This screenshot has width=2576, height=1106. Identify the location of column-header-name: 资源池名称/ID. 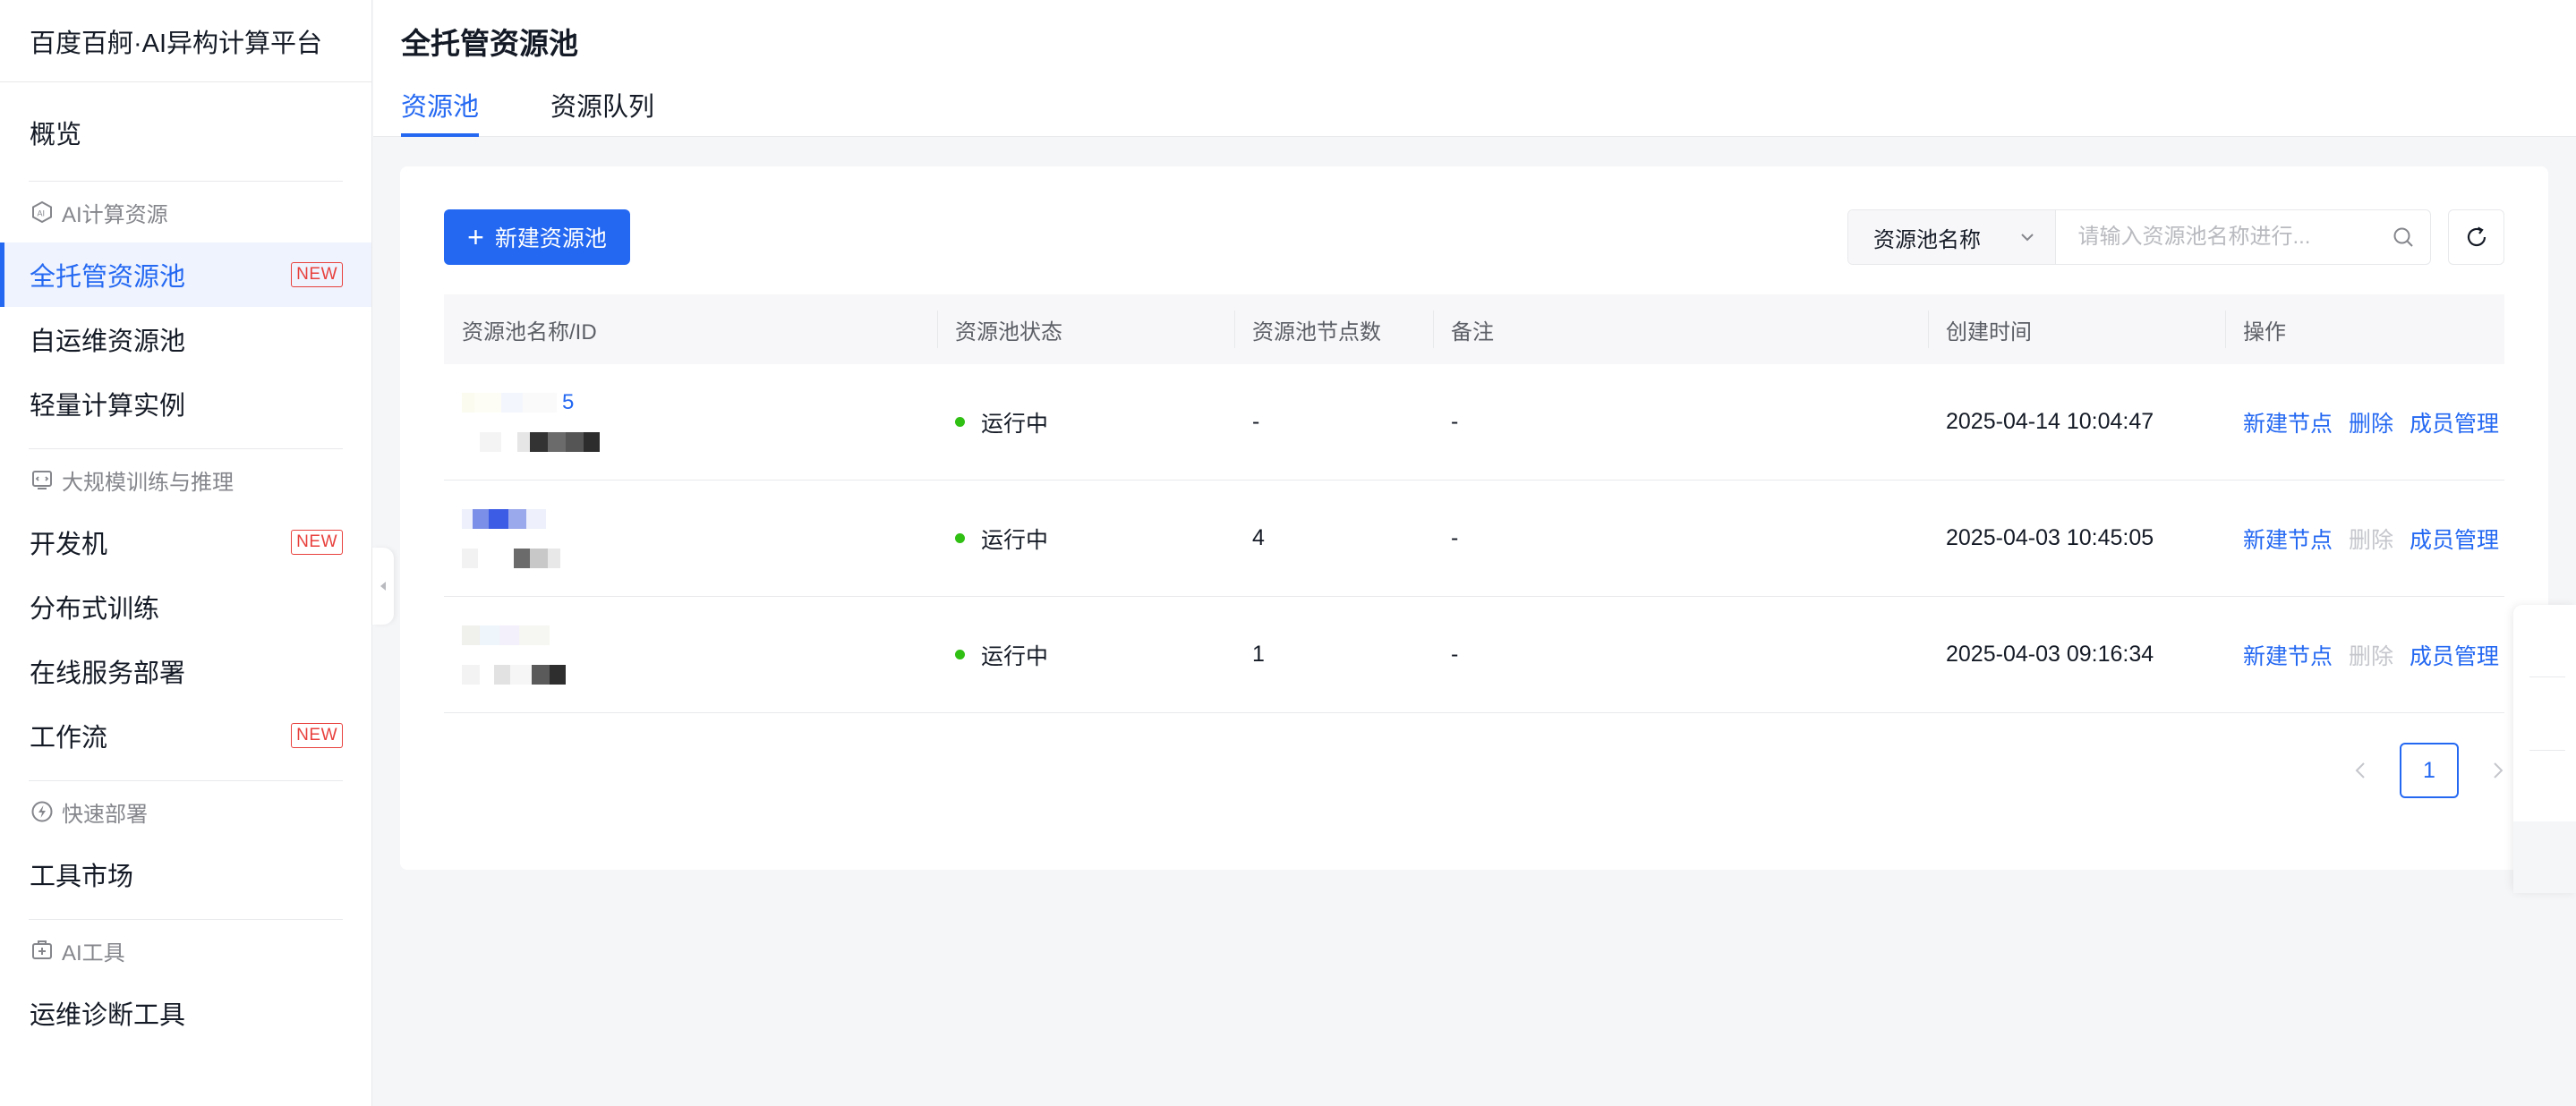
(529, 332).